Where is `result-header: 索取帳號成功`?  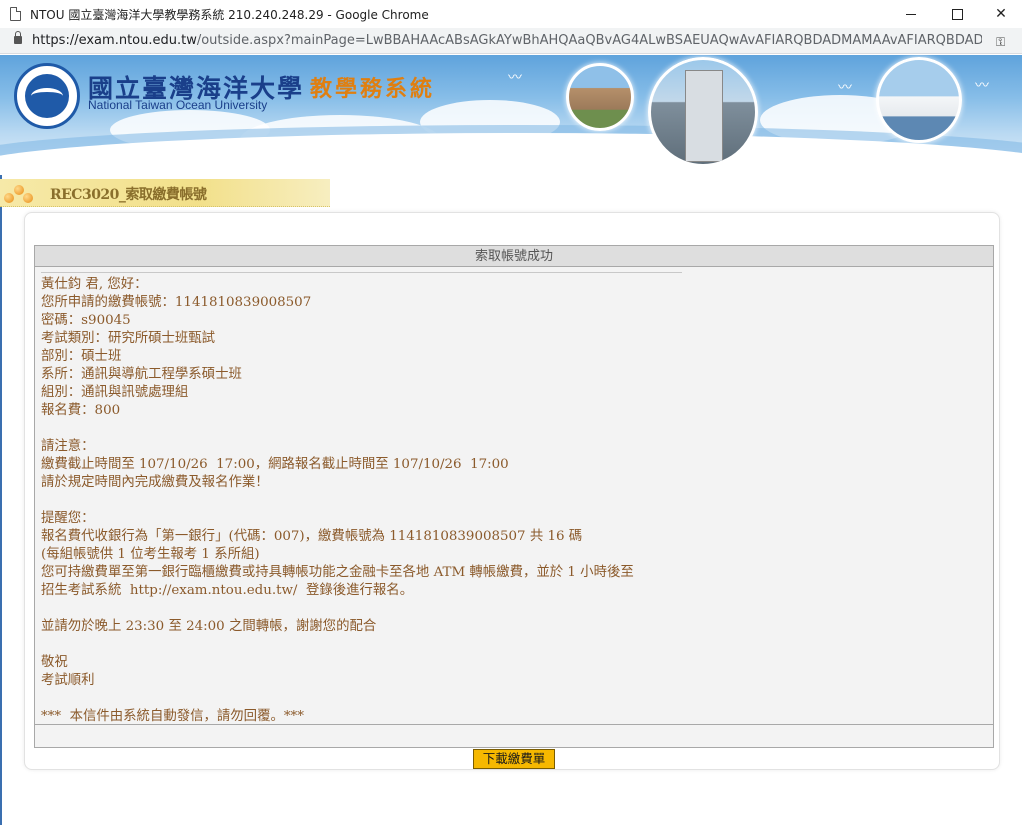
result-header: 索取帳號成功 is located at coordinates (514, 256).